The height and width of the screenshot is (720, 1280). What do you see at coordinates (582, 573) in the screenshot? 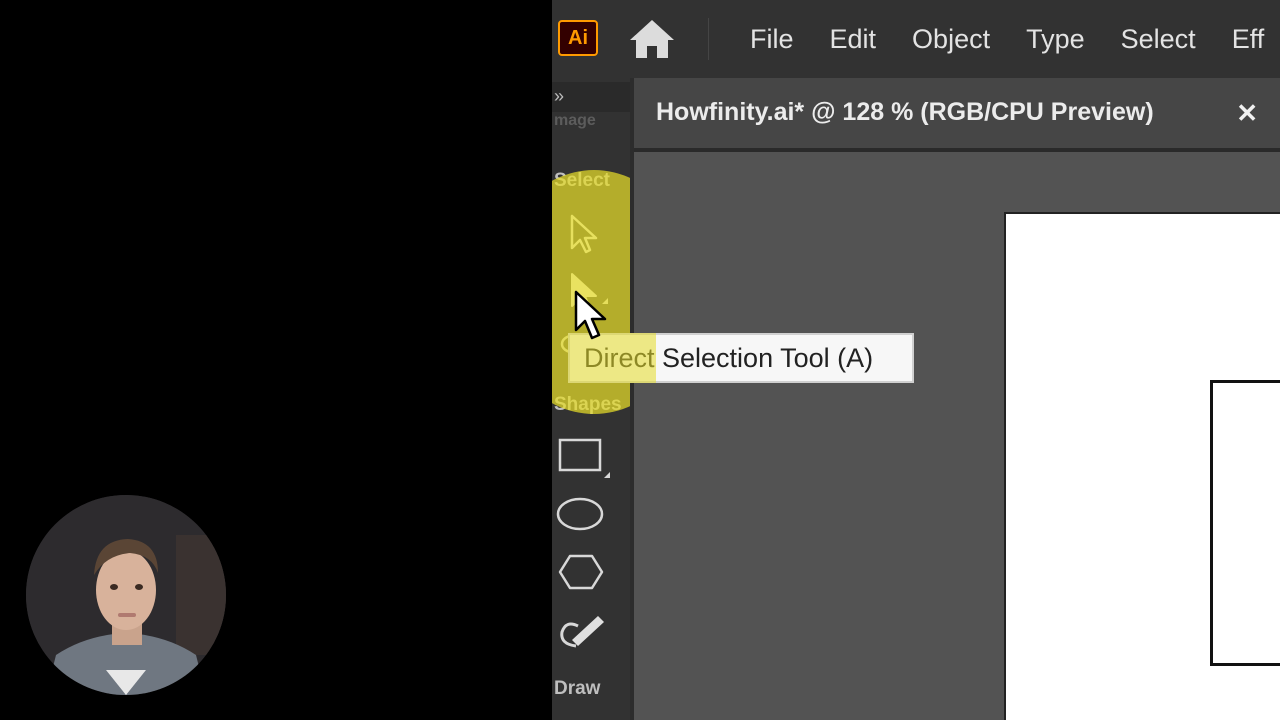
I see `polygon-tool-icon` at bounding box center [582, 573].